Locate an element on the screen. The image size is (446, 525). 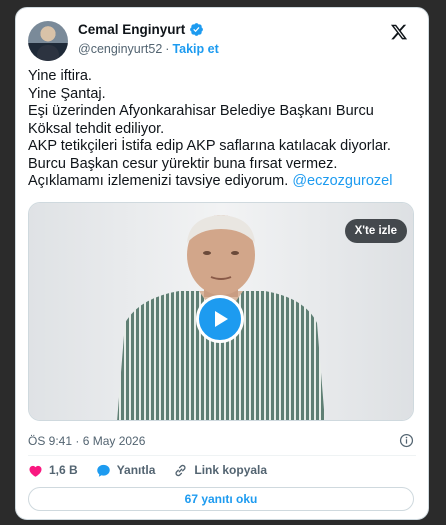
reply-label: Yanıtla is located at coordinates (136, 470).